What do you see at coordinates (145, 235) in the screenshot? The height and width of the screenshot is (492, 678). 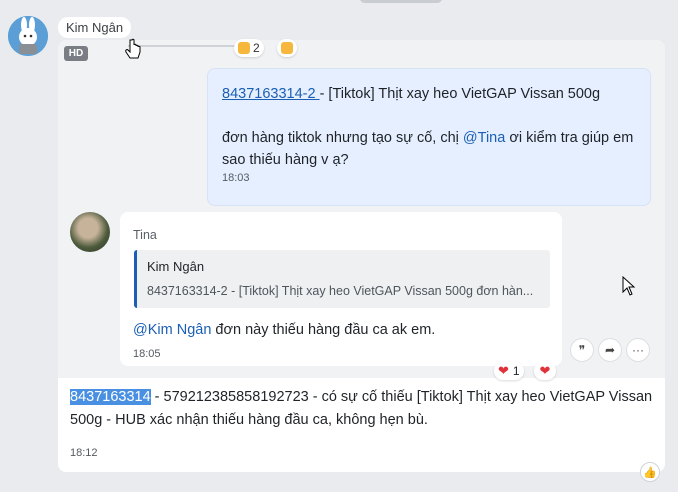 I see `reply-author: Tina` at bounding box center [145, 235].